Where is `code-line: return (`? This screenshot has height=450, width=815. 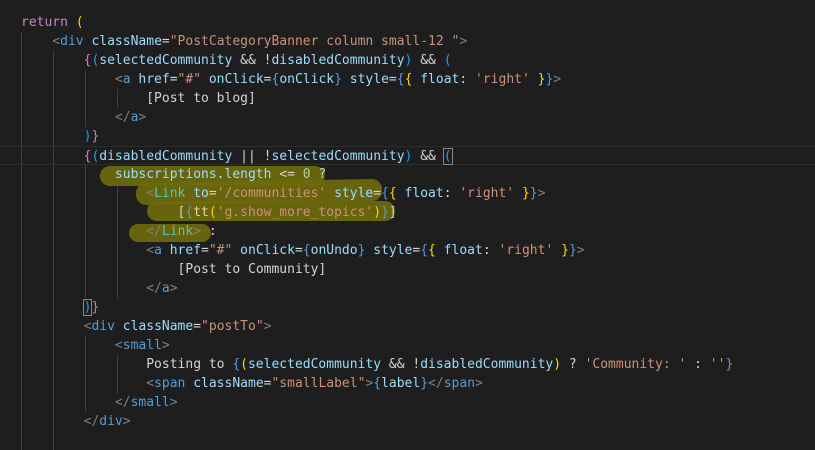
code-line: return ( is located at coordinates (52, 22).